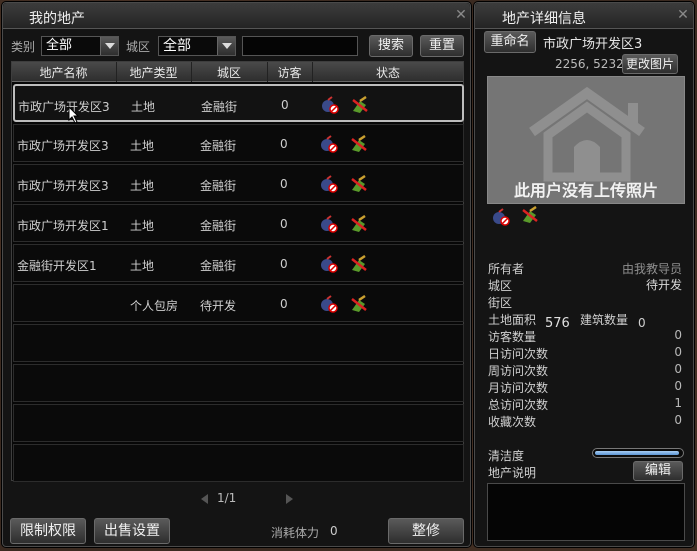  Describe the element at coordinates (650, 64) in the screenshot. I see `change-photo-button: 更改图片` at that location.